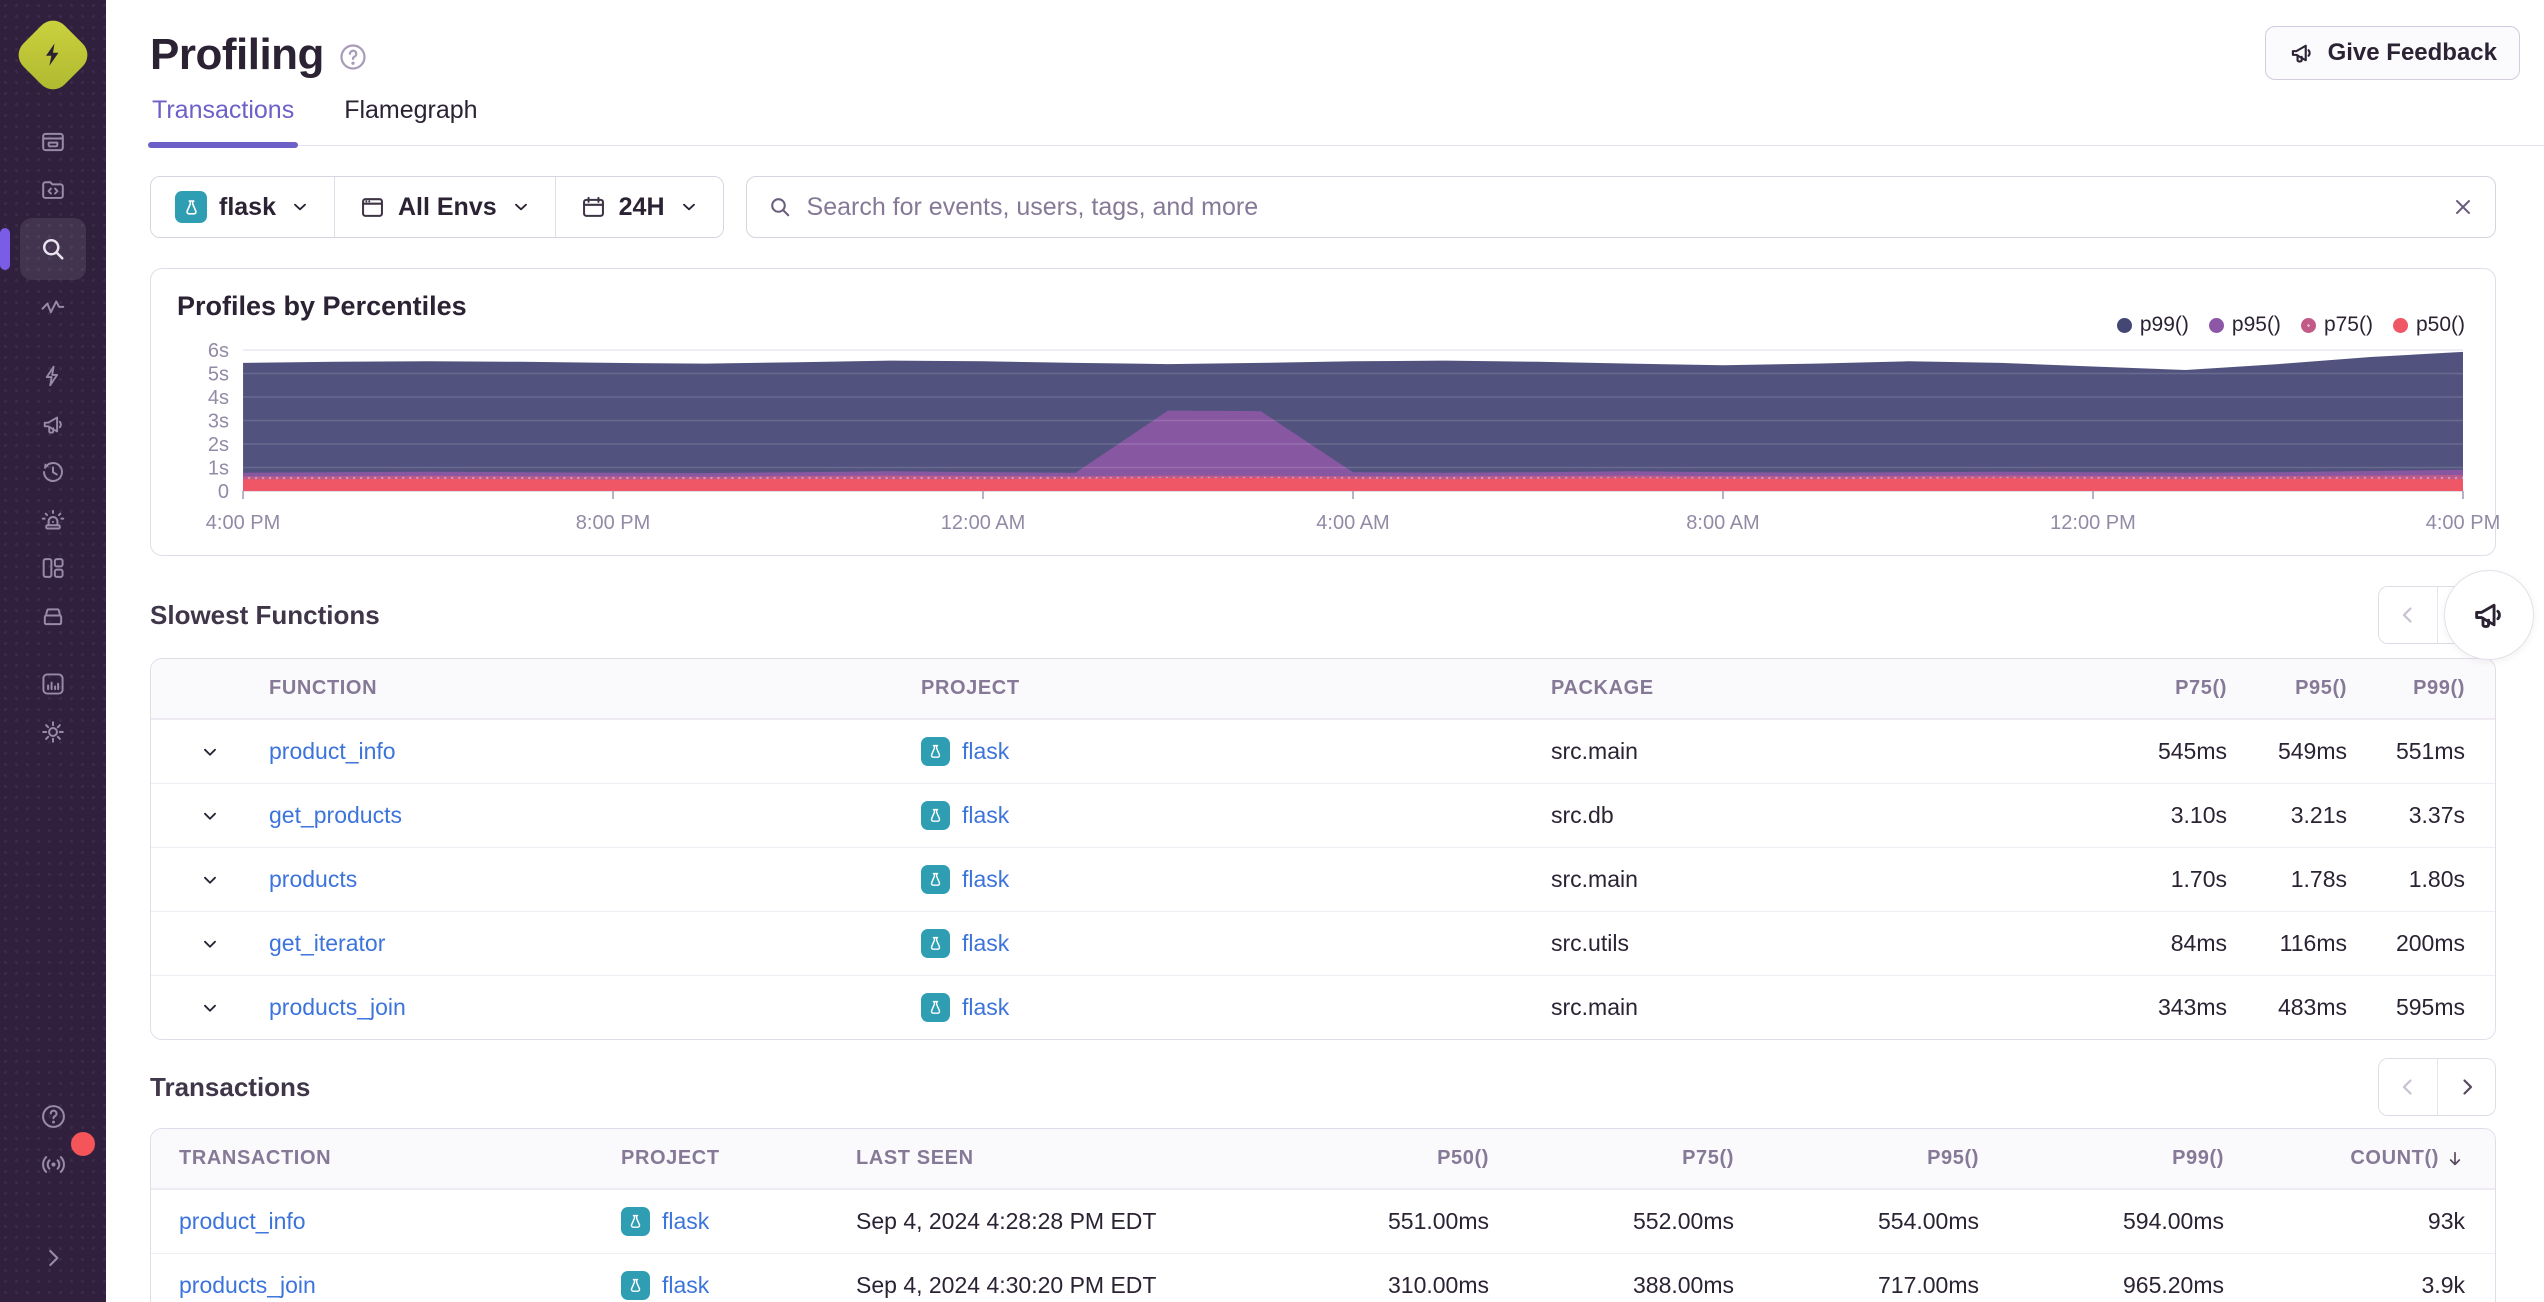  What do you see at coordinates (638, 207) in the screenshot?
I see `date-range-selector: 24H` at bounding box center [638, 207].